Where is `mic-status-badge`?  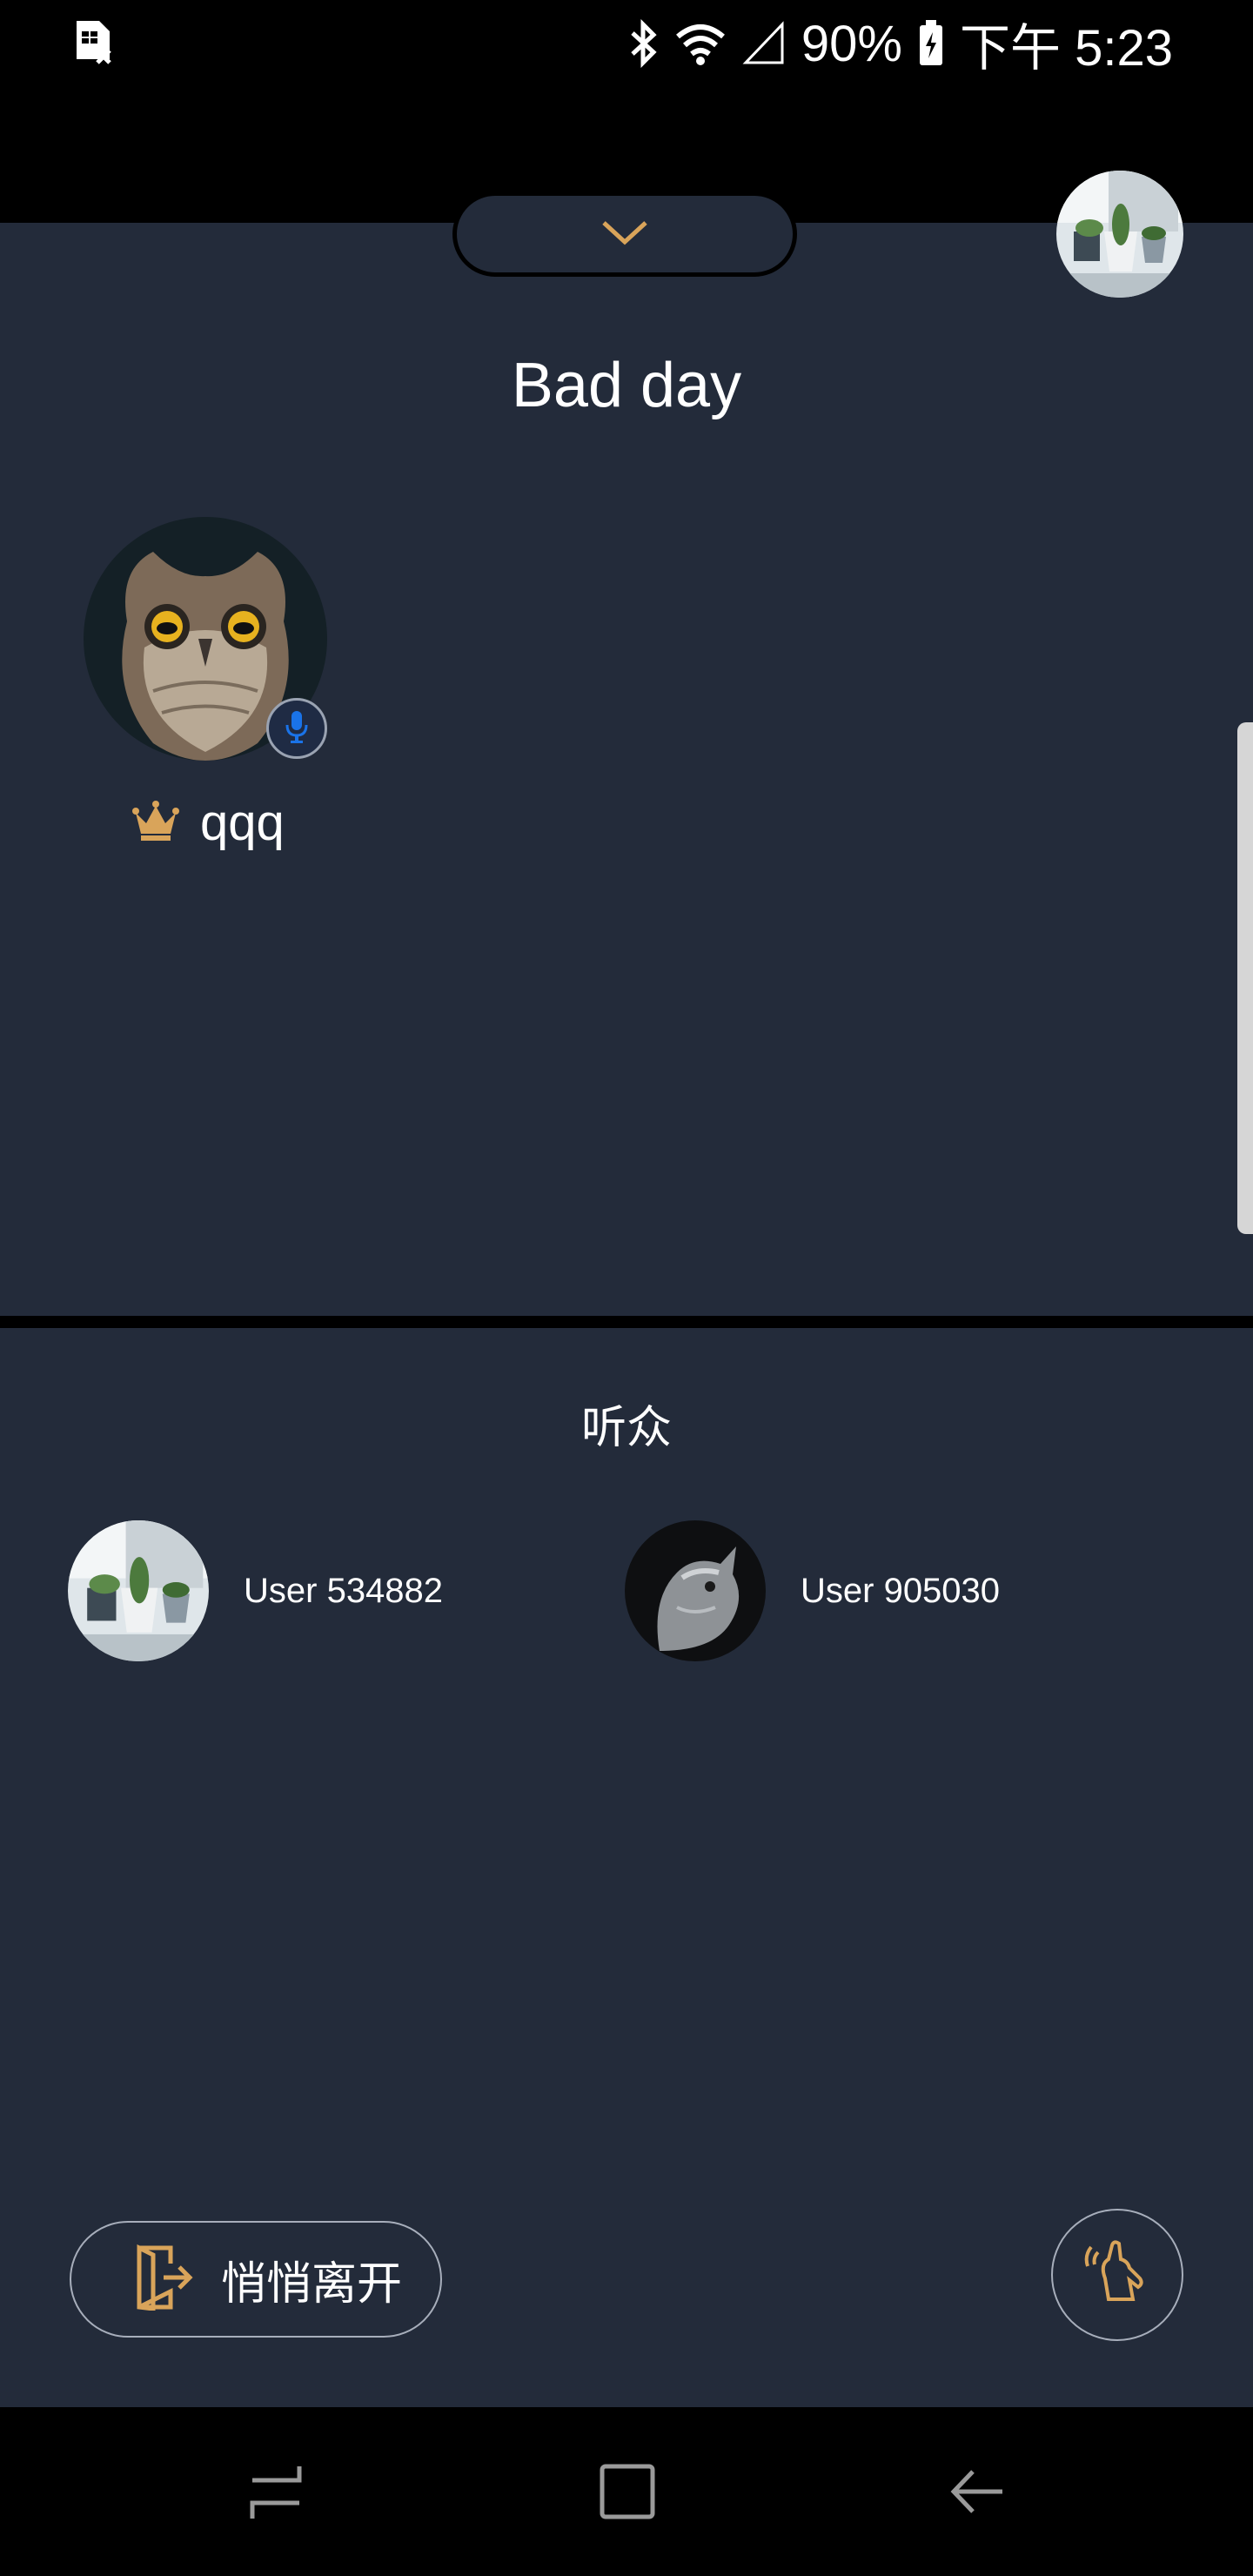 mic-status-badge is located at coordinates (296, 728).